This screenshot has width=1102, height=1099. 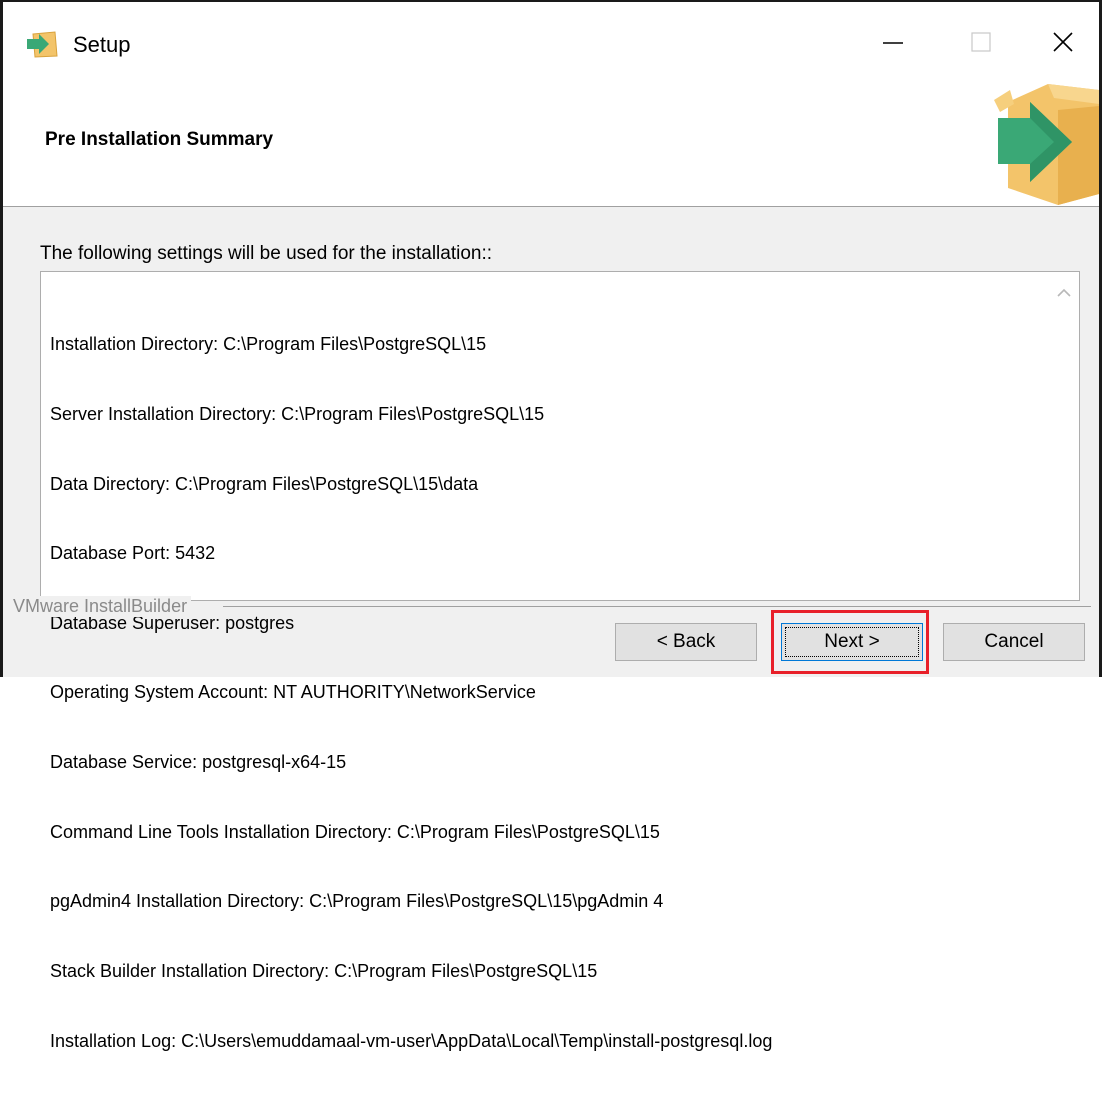 What do you see at coordinates (1014, 642) in the screenshot?
I see `cancel-button: Cancel` at bounding box center [1014, 642].